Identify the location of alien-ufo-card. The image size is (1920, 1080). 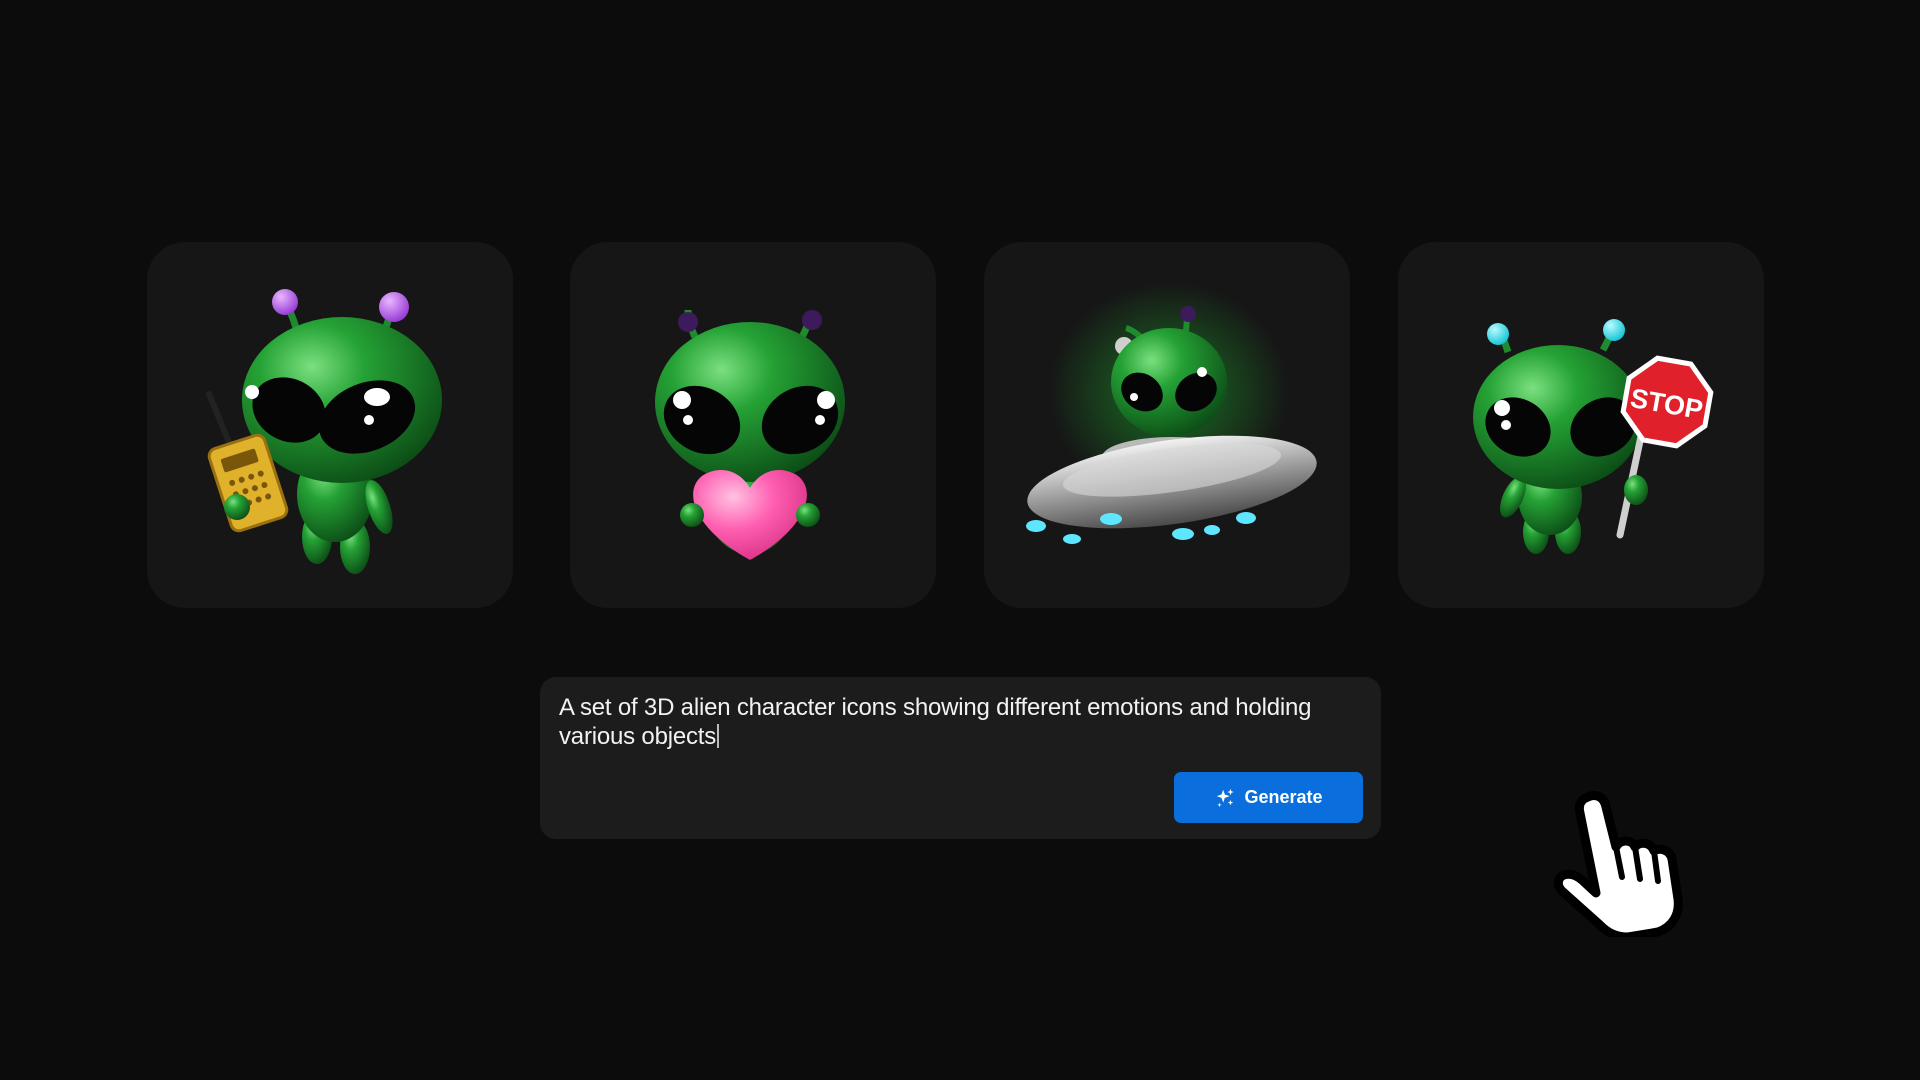
(1167, 425).